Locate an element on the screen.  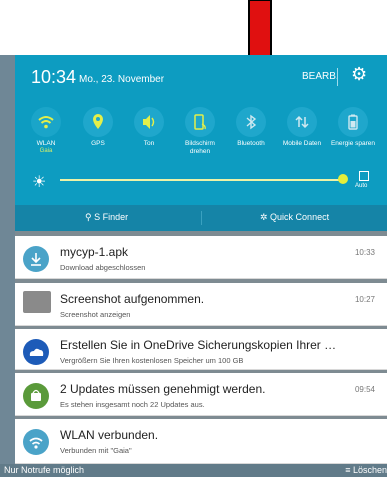
toggle-label: Bildschirm drehen is located at coordinates (200, 147).